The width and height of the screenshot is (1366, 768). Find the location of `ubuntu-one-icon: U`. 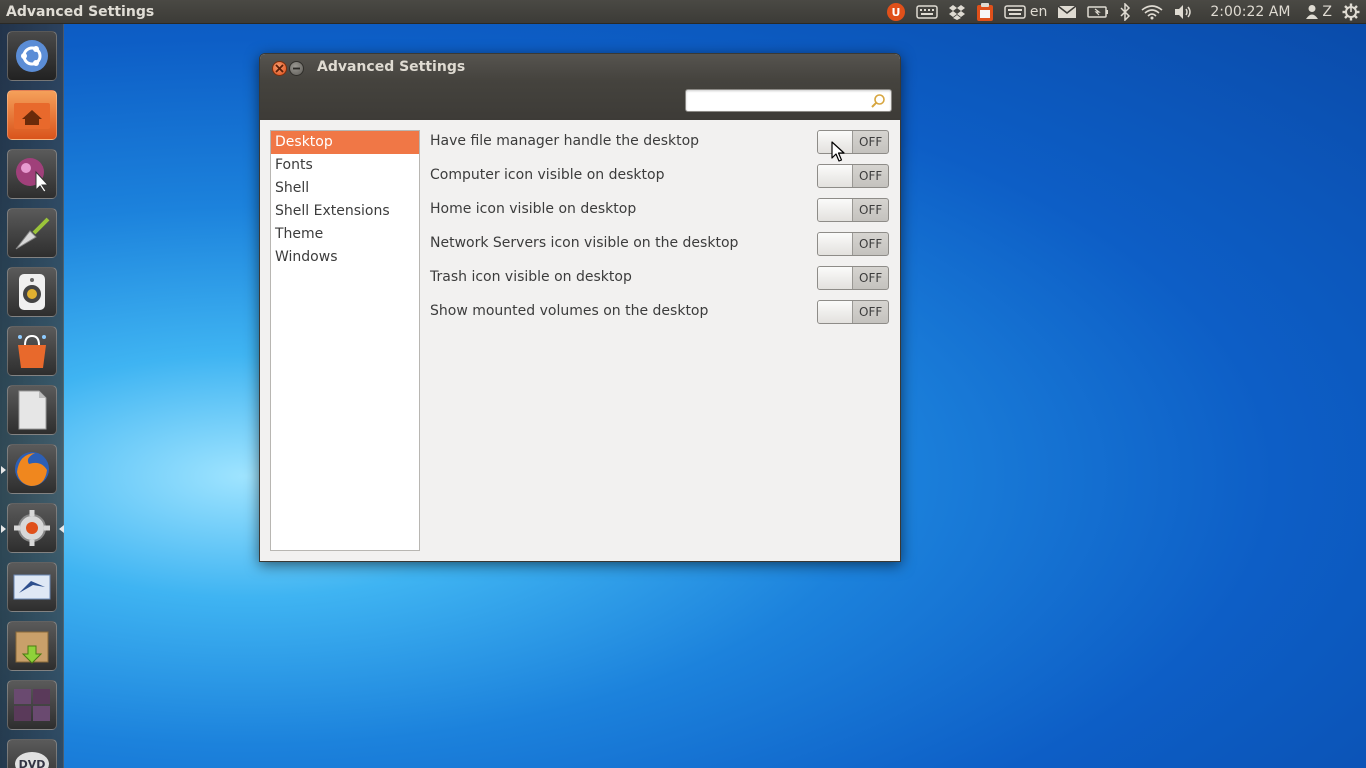

ubuntu-one-icon: U is located at coordinates (896, 12).